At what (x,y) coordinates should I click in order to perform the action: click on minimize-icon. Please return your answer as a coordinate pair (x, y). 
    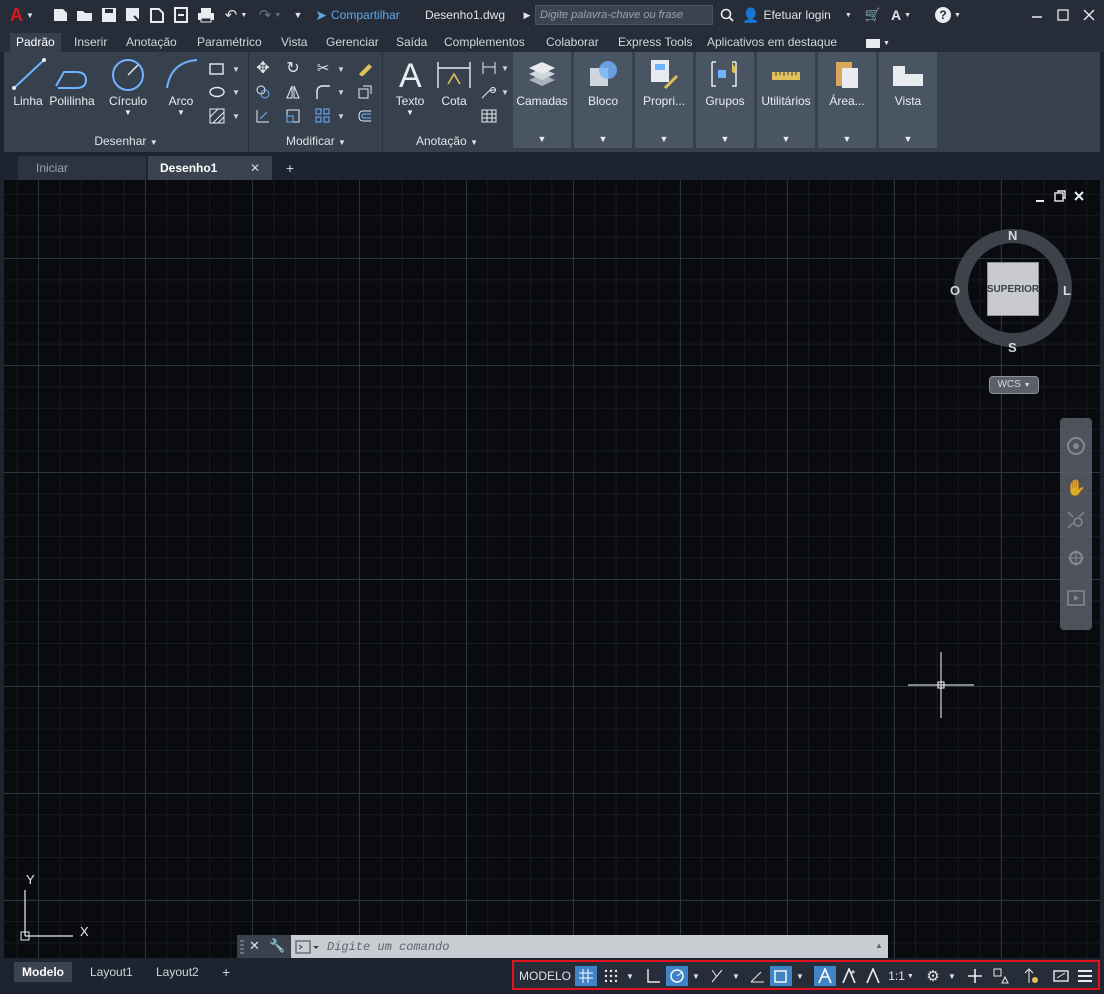
    Looking at the image, I should click on (1037, 15).